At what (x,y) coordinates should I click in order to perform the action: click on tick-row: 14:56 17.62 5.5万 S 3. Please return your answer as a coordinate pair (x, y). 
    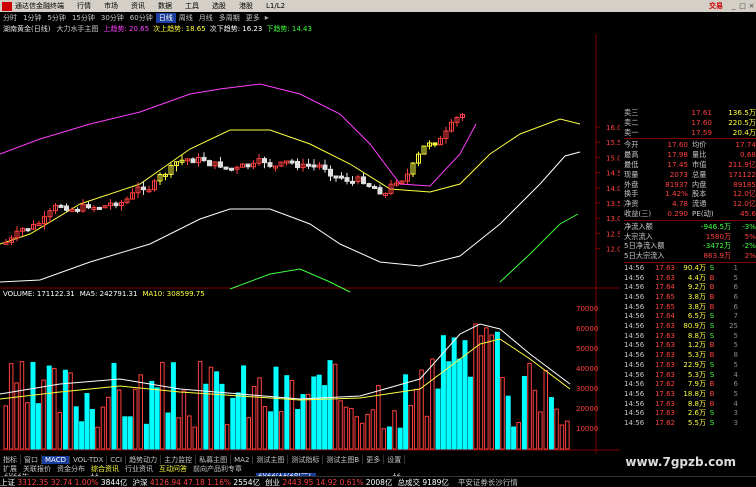
    Looking at the image, I should click on (690, 424).